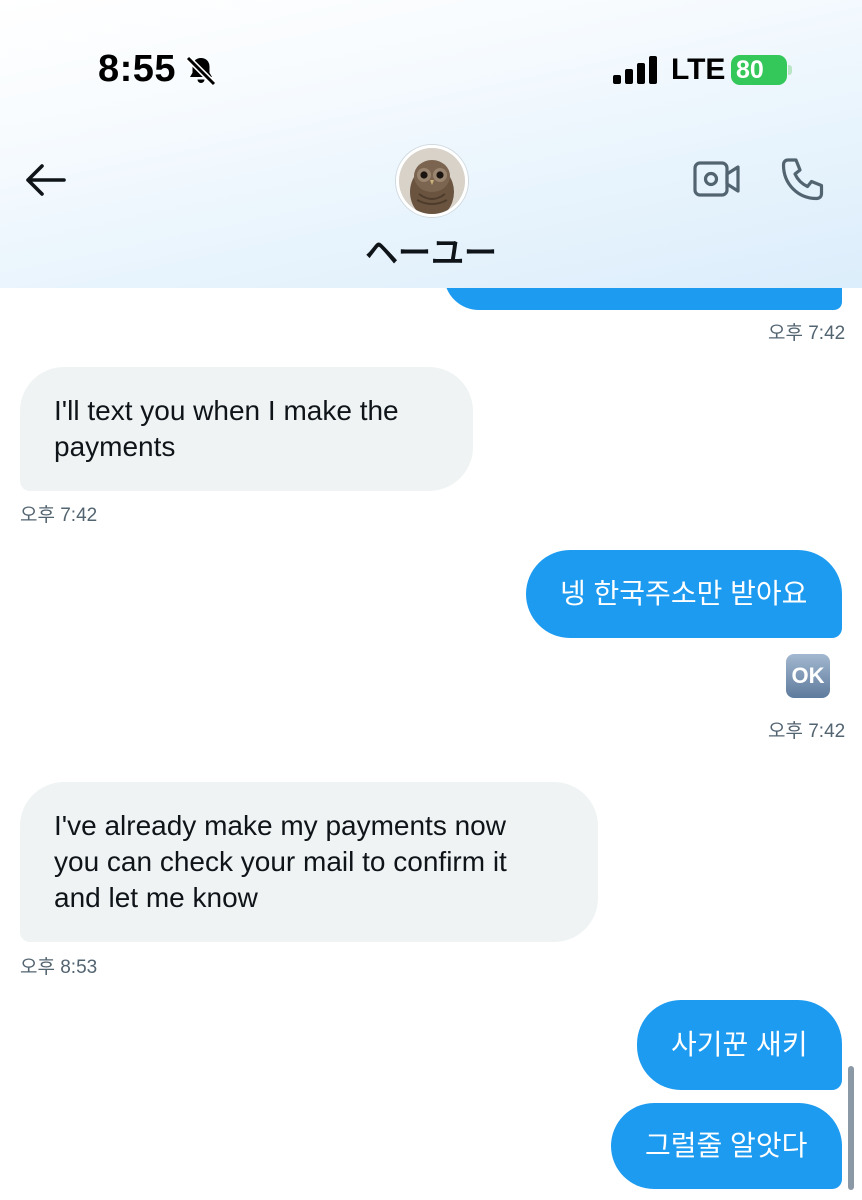 The image size is (862, 1200). Describe the element at coordinates (226, 410) in the screenshot. I see `message-text-line: I'll text you when I make the` at that location.